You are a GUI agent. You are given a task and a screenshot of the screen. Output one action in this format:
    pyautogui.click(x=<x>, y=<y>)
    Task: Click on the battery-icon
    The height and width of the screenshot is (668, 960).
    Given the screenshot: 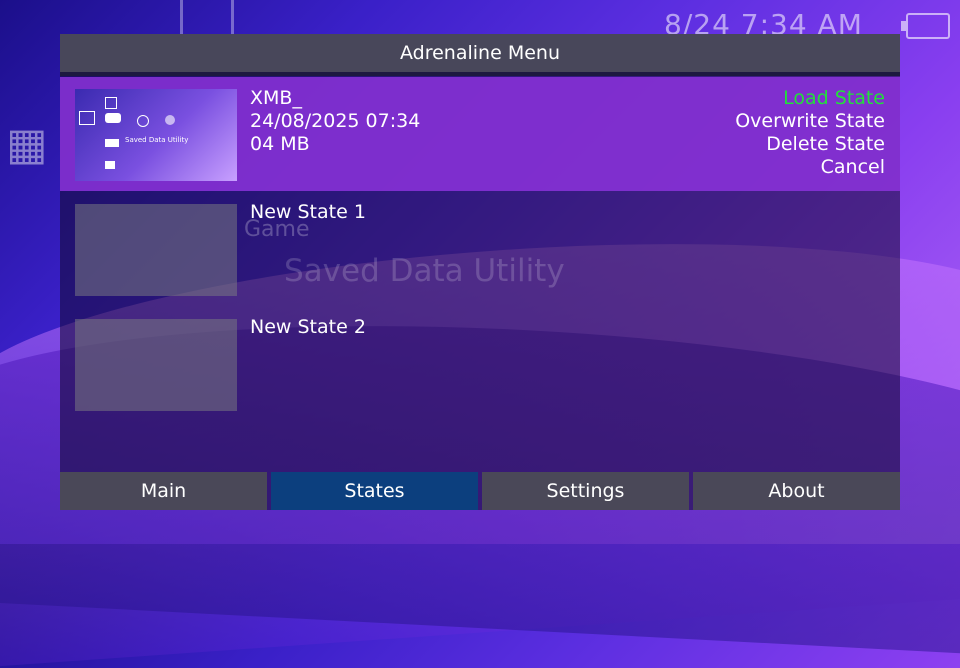 What is the action you would take?
    pyautogui.click(x=925, y=26)
    